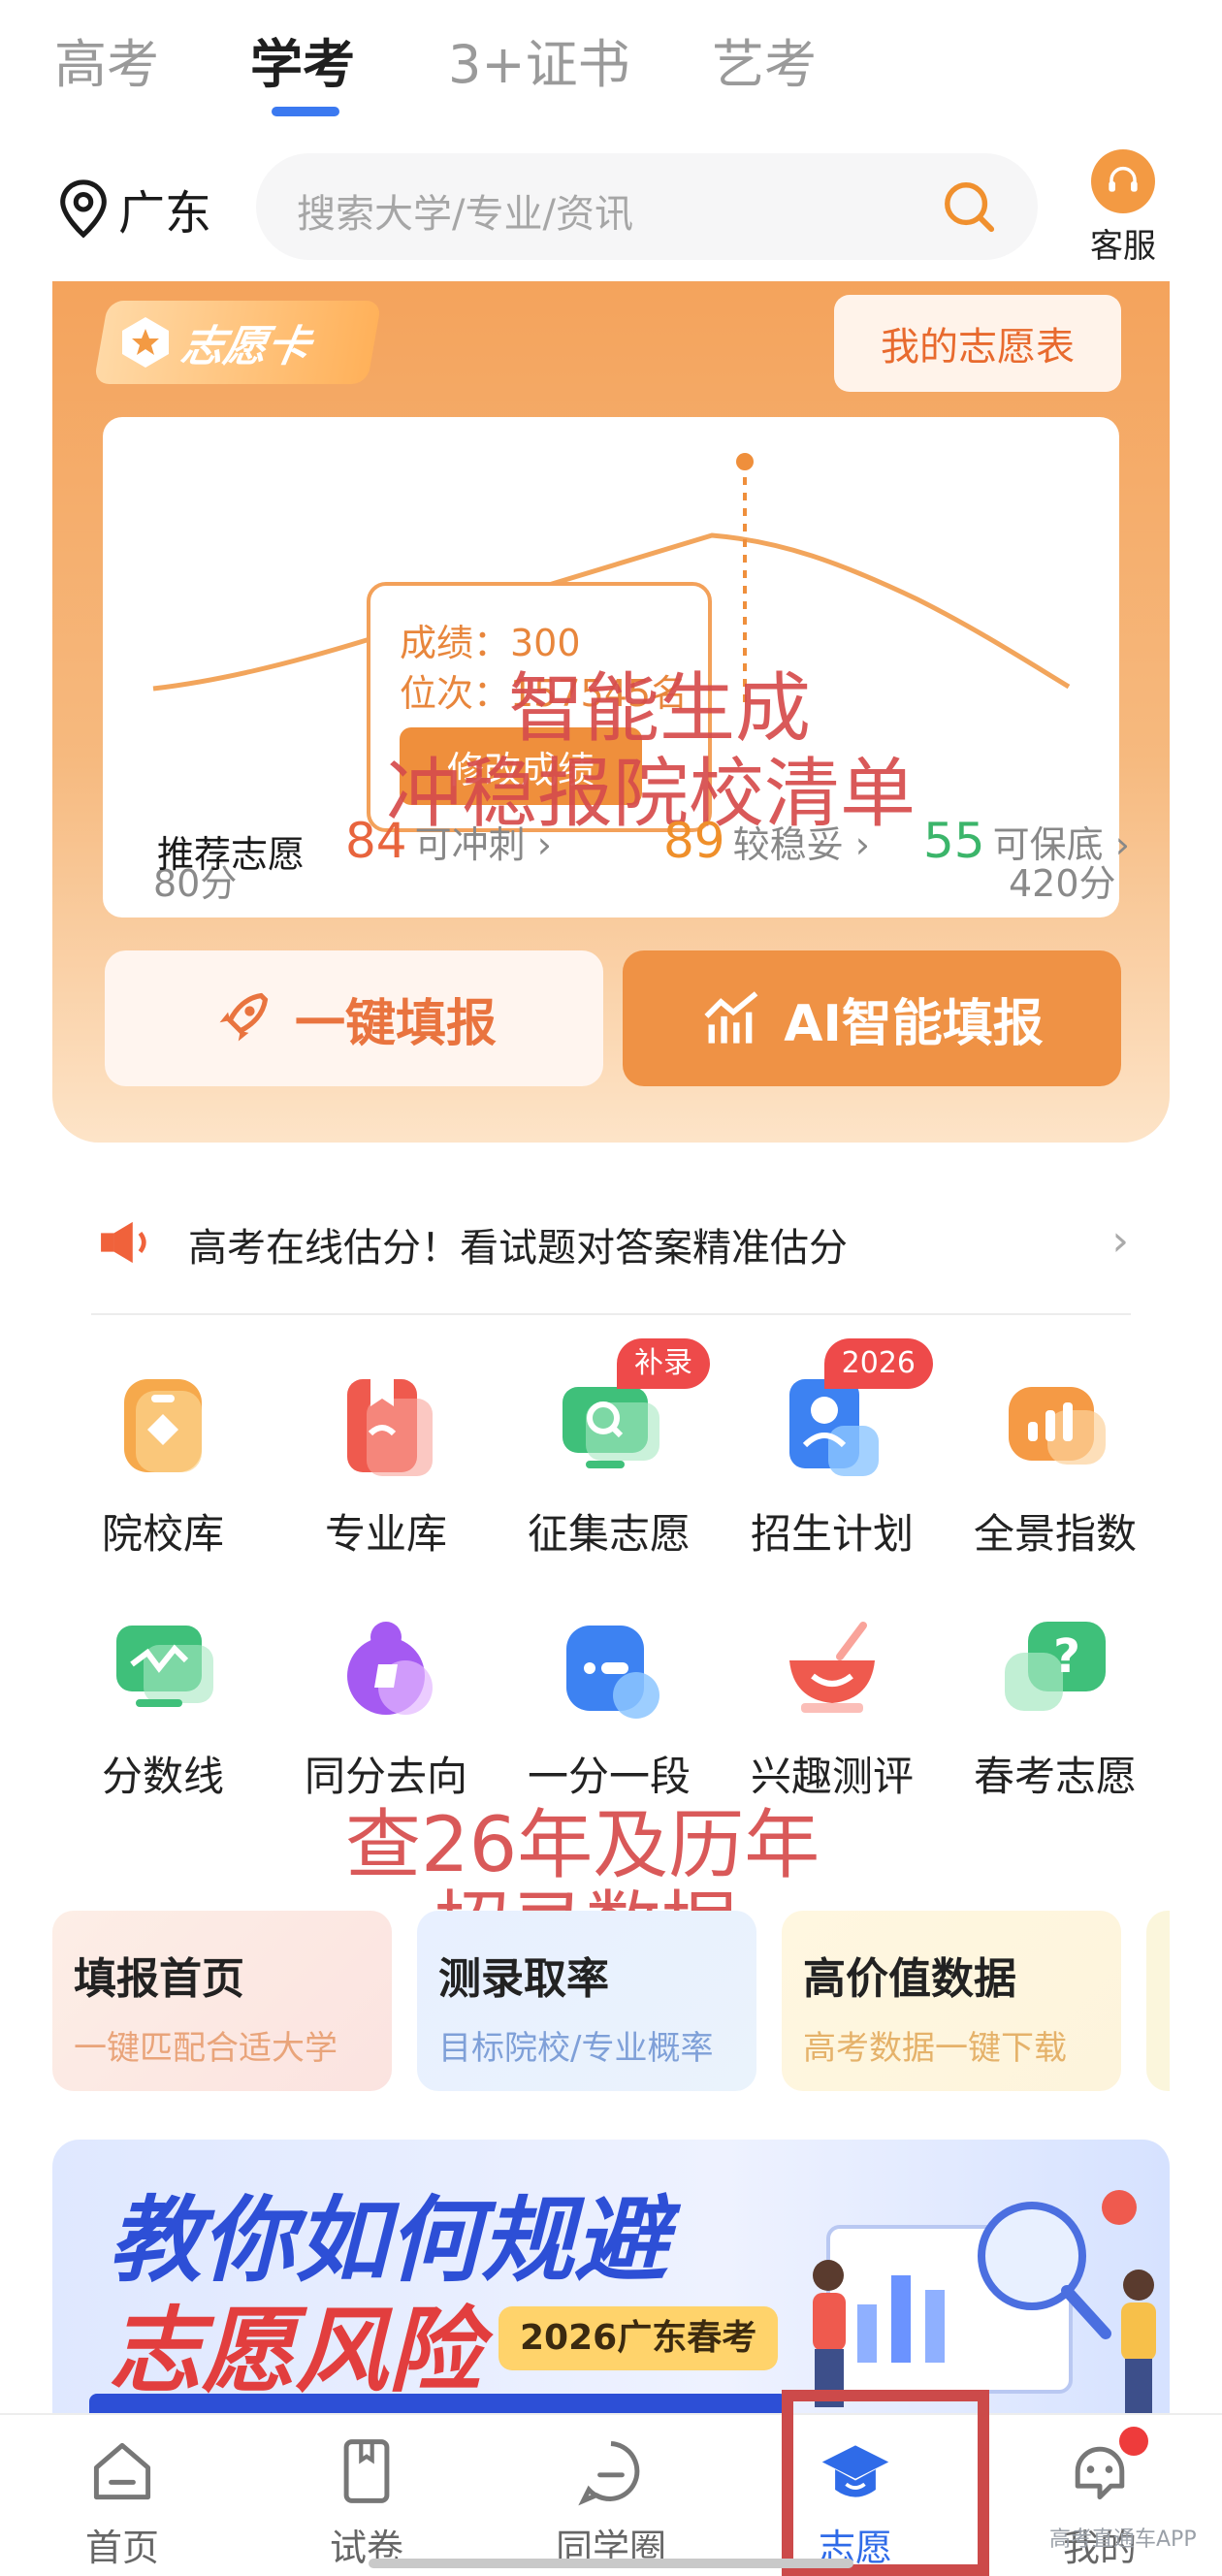  I want to click on grid-item-school-library: 院校库, so click(163, 1464).